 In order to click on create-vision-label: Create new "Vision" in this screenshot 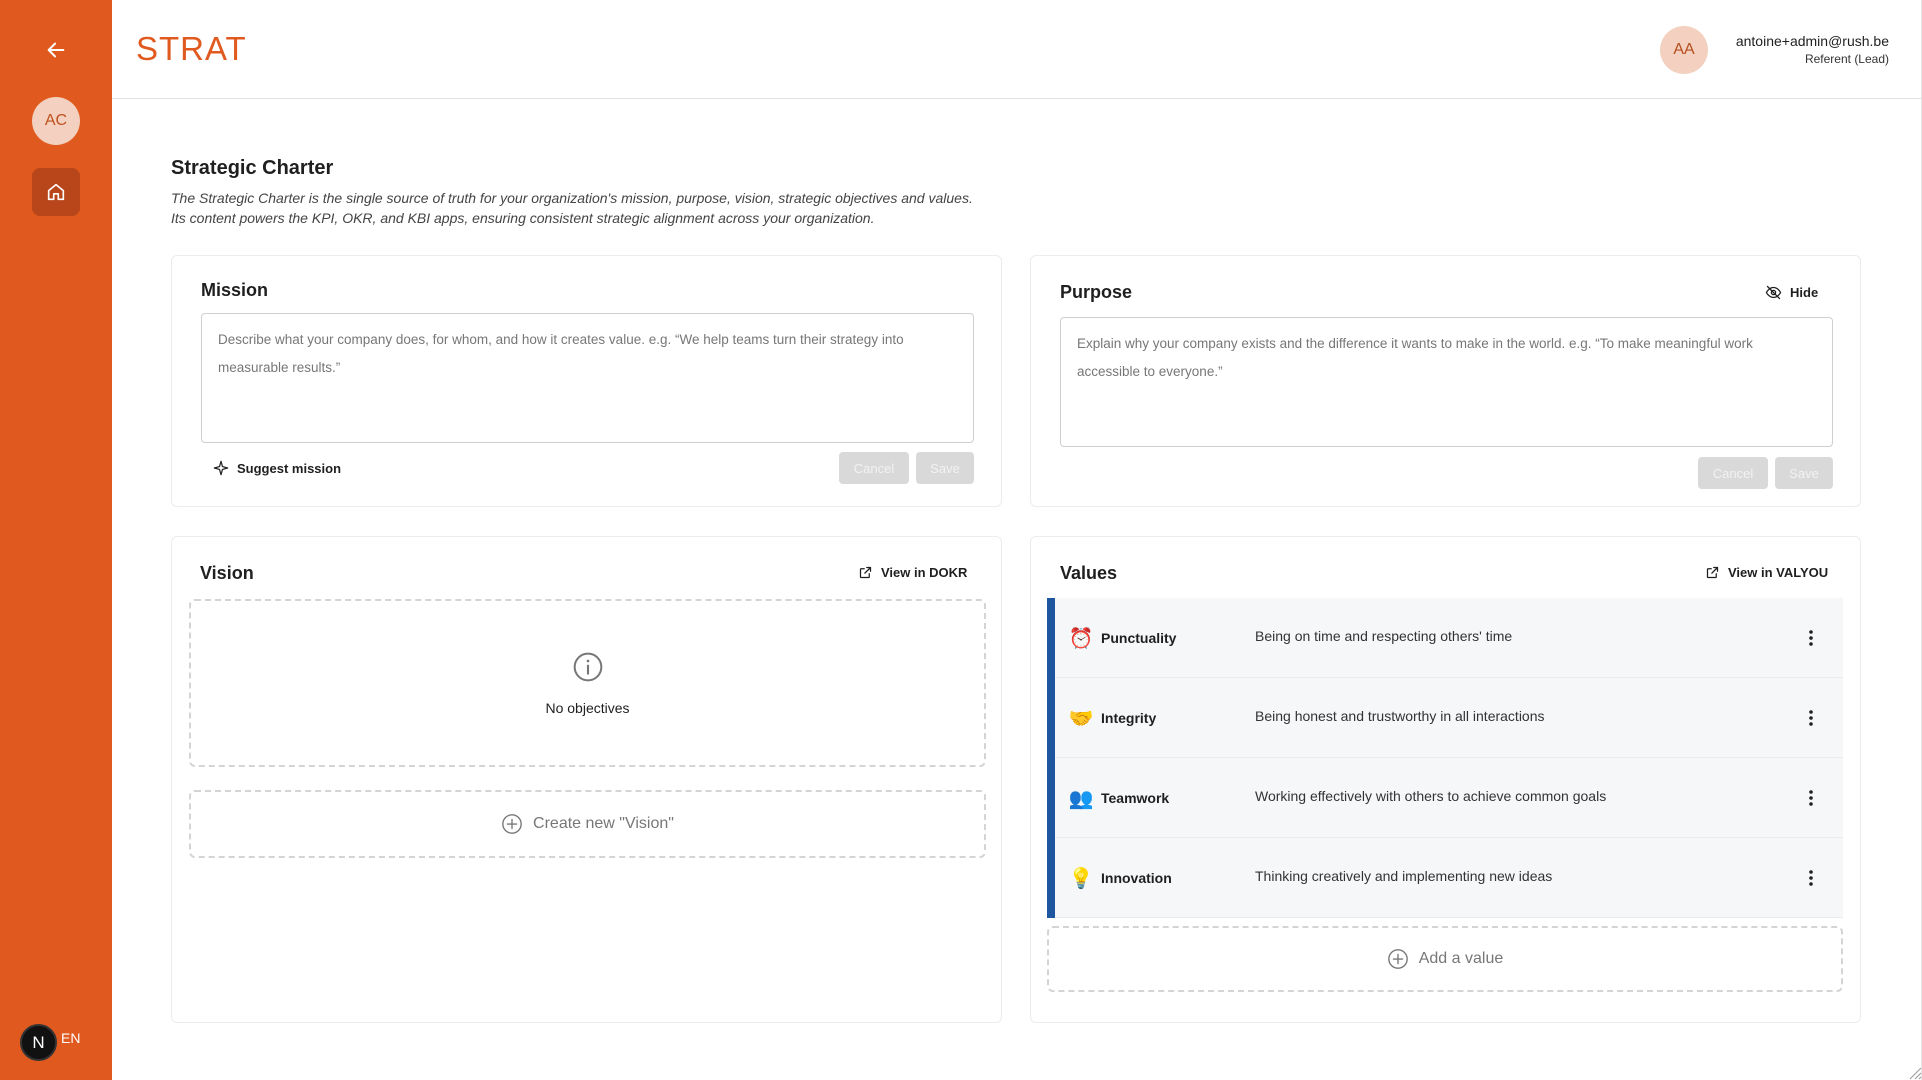, I will do `click(603, 823)`.